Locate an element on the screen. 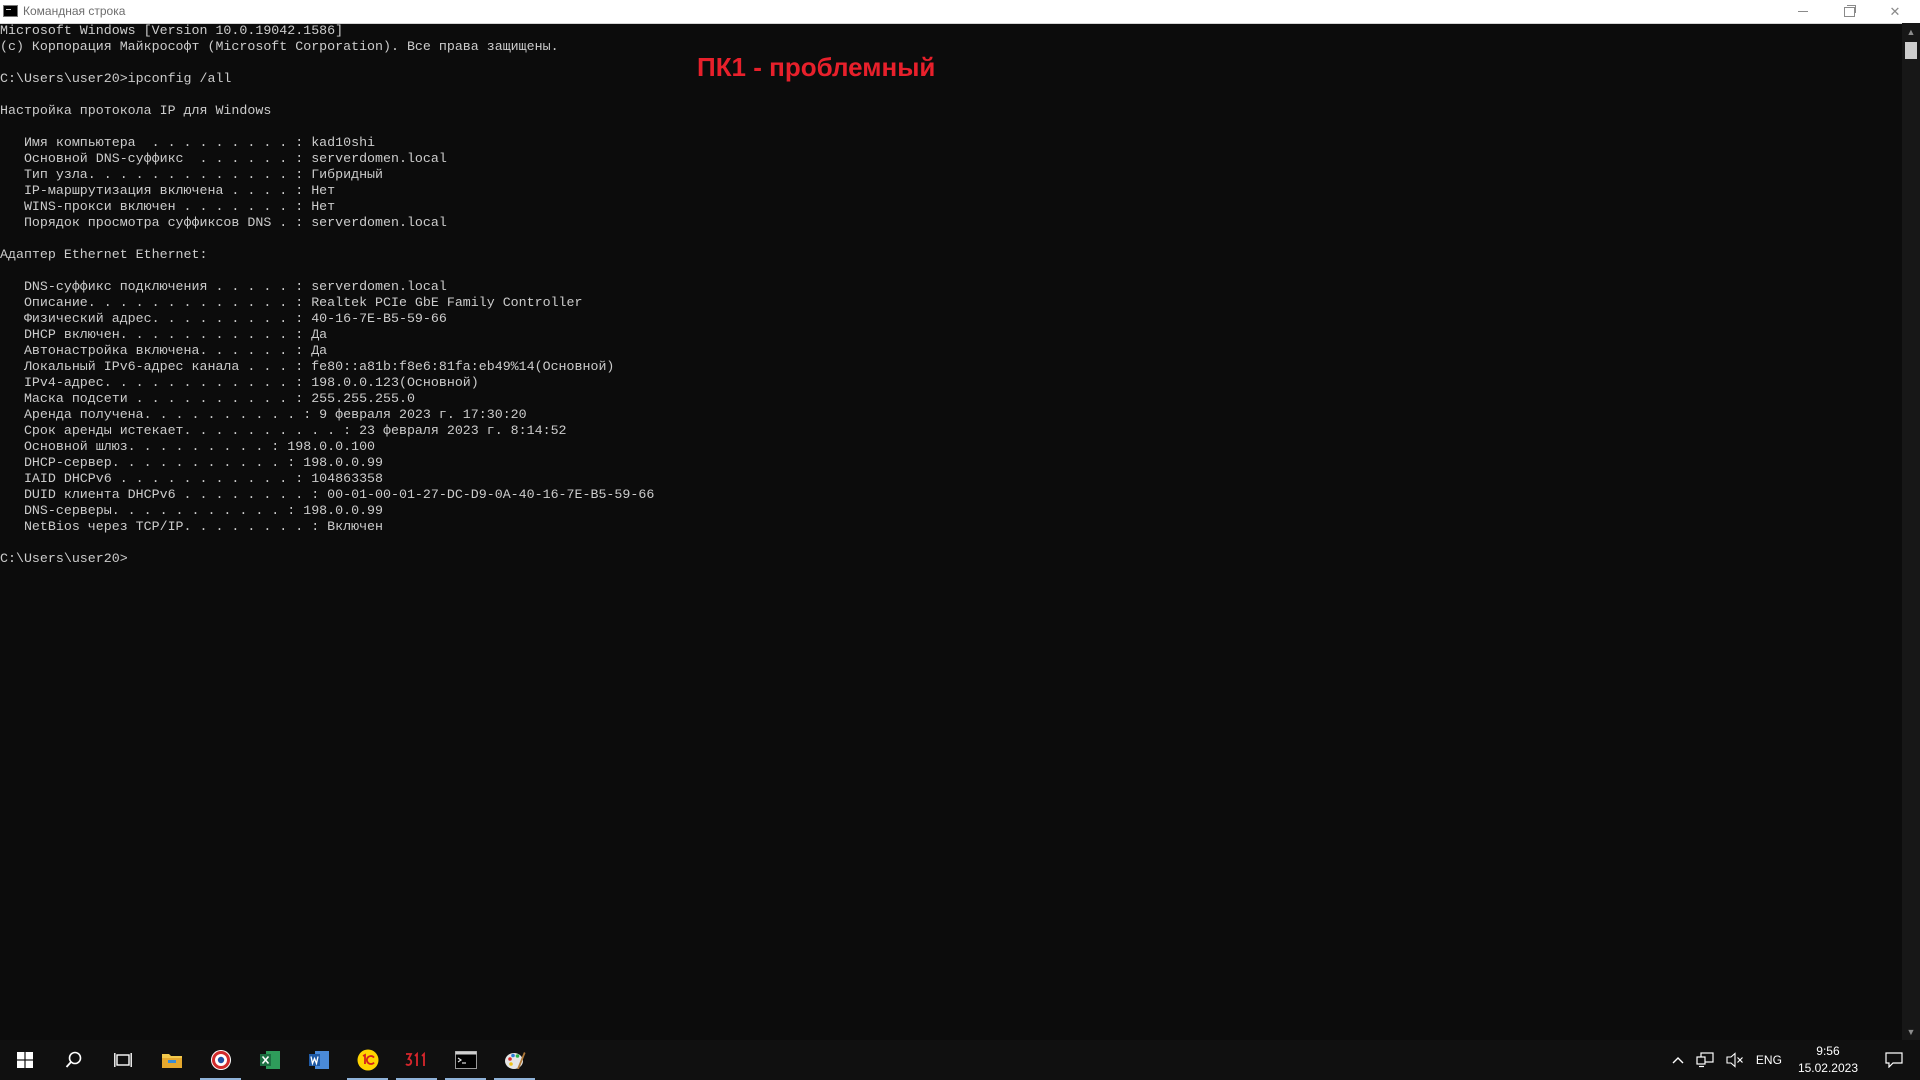 The height and width of the screenshot is (1080, 1920). taskbar-paint is located at coordinates (514, 1060).